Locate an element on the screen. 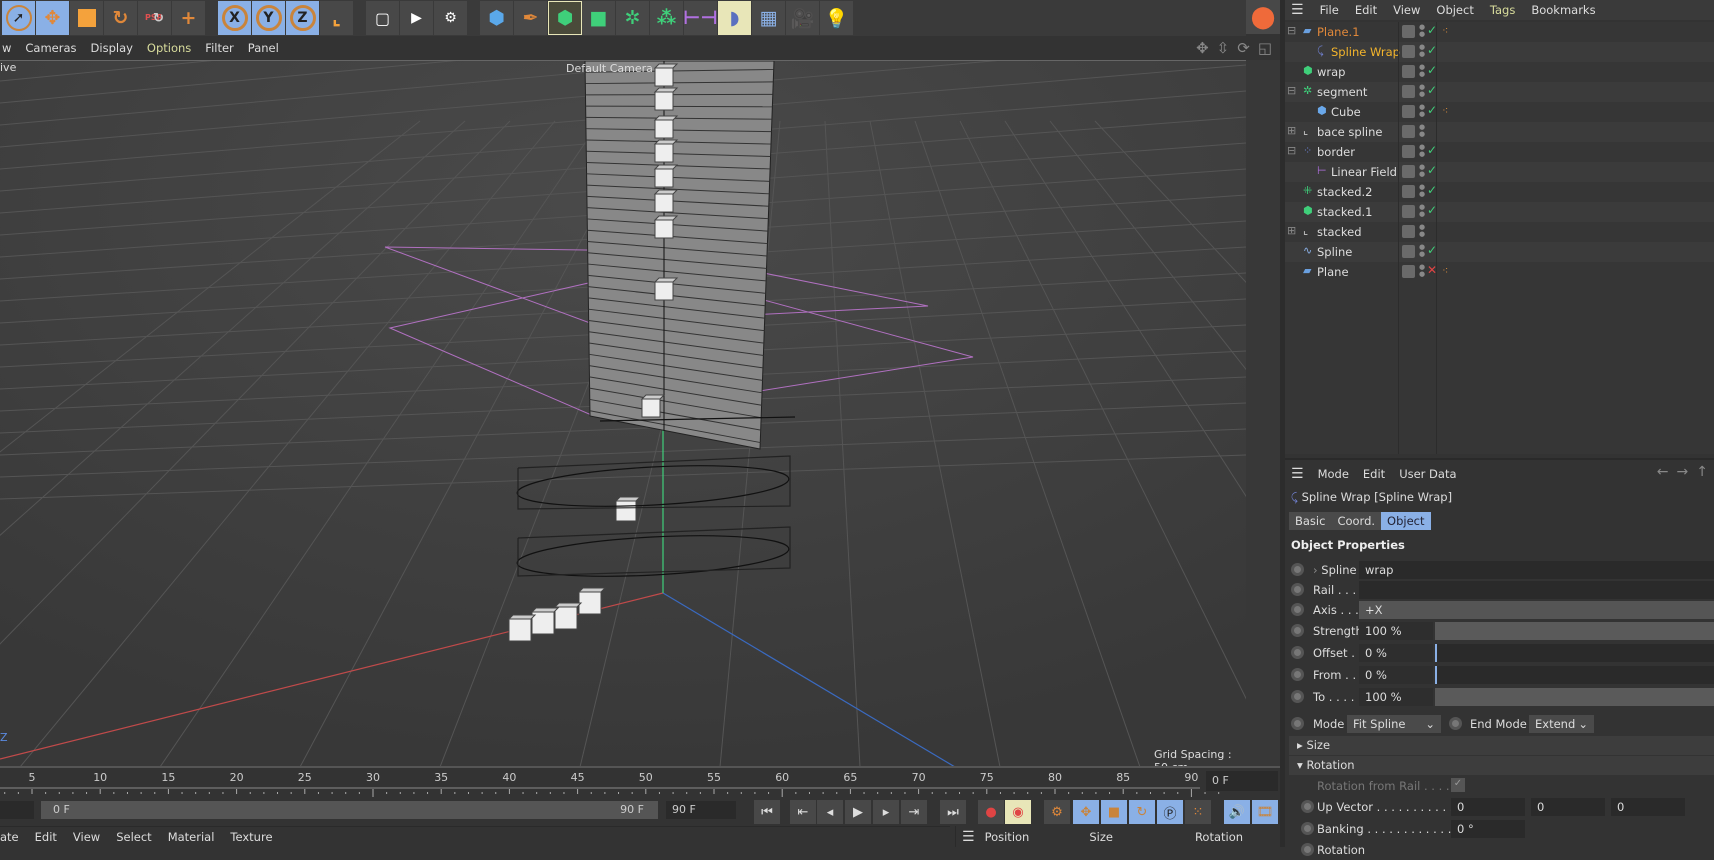  film-icon: 🎞 is located at coordinates (1265, 812).